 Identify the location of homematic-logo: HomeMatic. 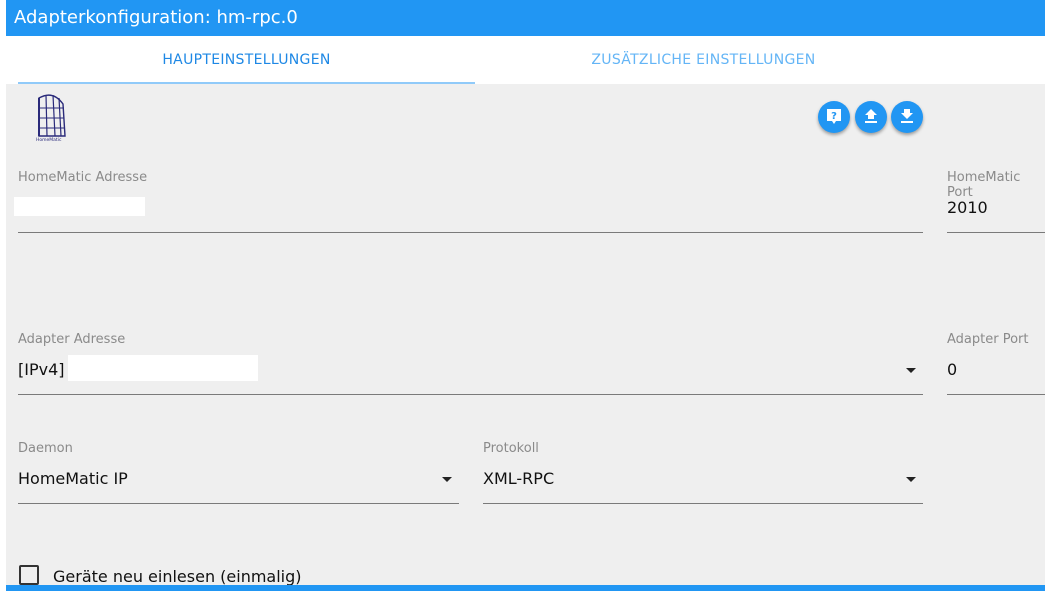
(51, 118).